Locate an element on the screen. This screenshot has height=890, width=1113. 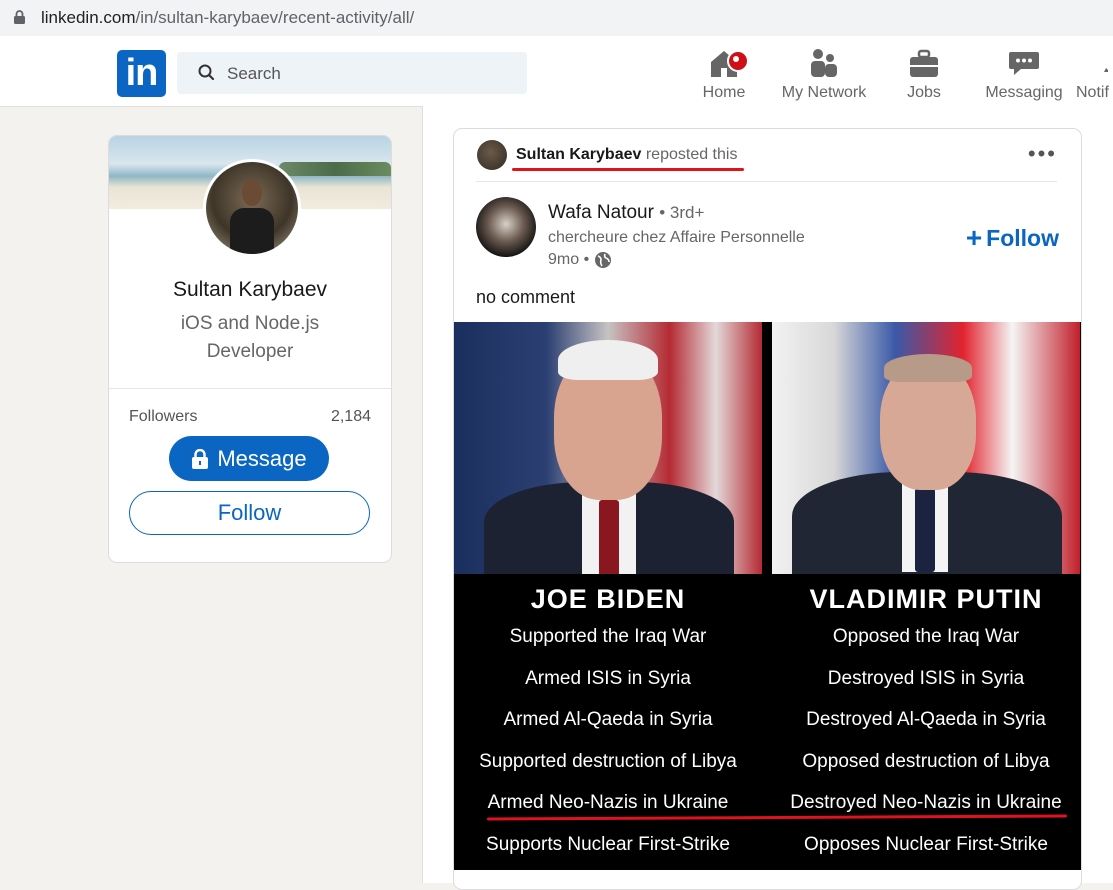
search-icon is located at coordinates (206, 72).